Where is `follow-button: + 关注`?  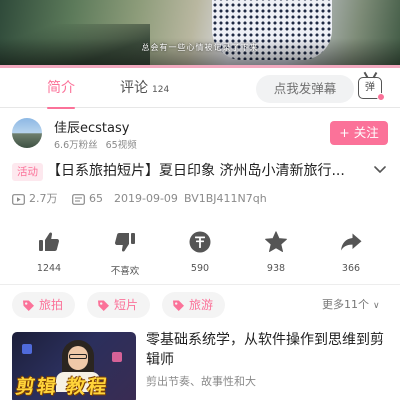
follow-button: + 关注 is located at coordinates (359, 133).